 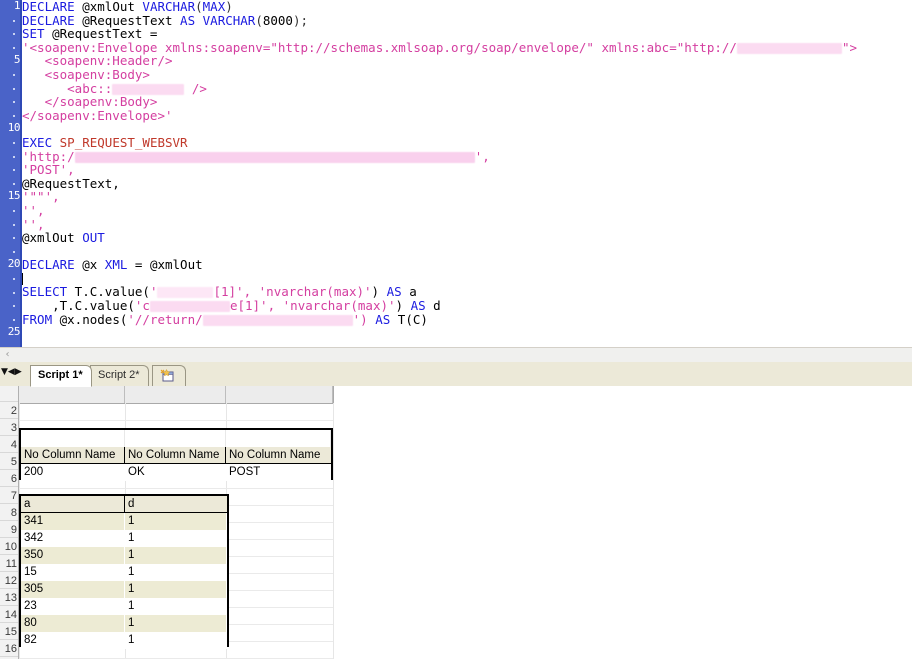 I want to click on table-row: 341 1, so click(x=124, y=521).